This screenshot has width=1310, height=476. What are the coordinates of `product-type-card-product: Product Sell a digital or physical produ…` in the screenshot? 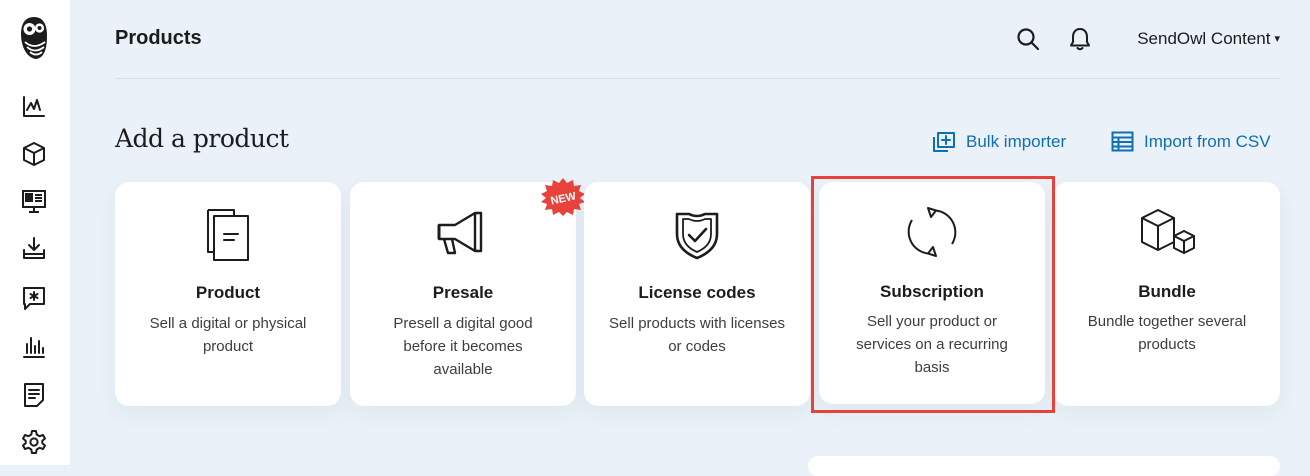 It's located at (228, 294).